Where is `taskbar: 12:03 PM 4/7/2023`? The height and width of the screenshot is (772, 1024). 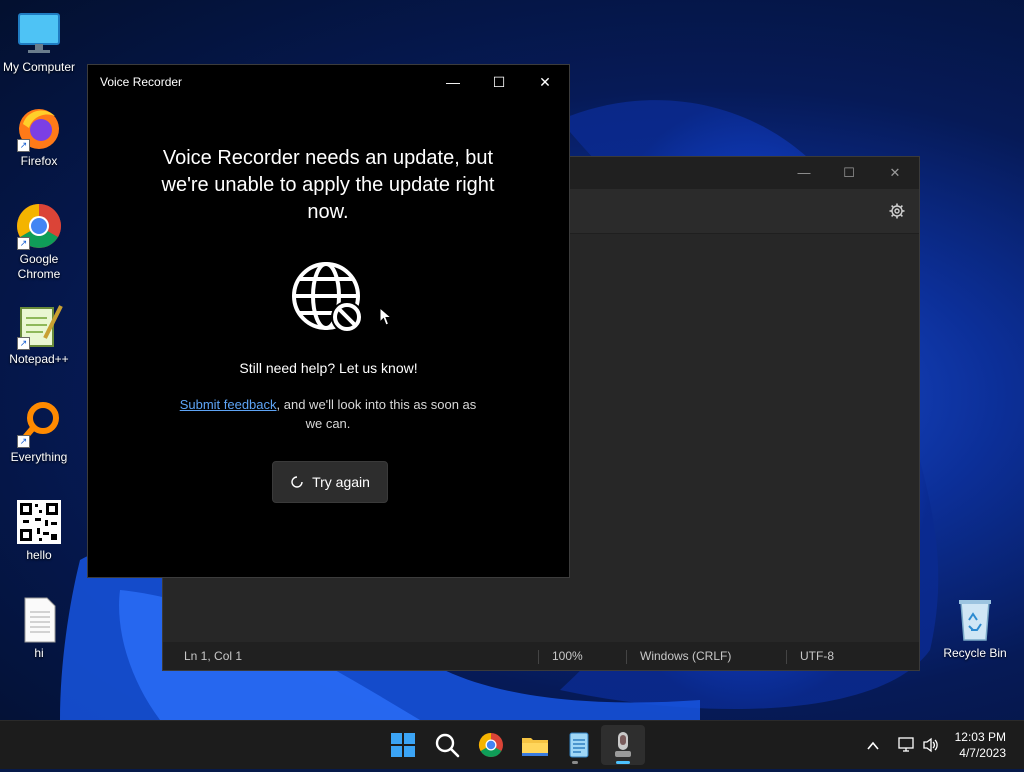
taskbar: 12:03 PM 4/7/2023 is located at coordinates (512, 744).